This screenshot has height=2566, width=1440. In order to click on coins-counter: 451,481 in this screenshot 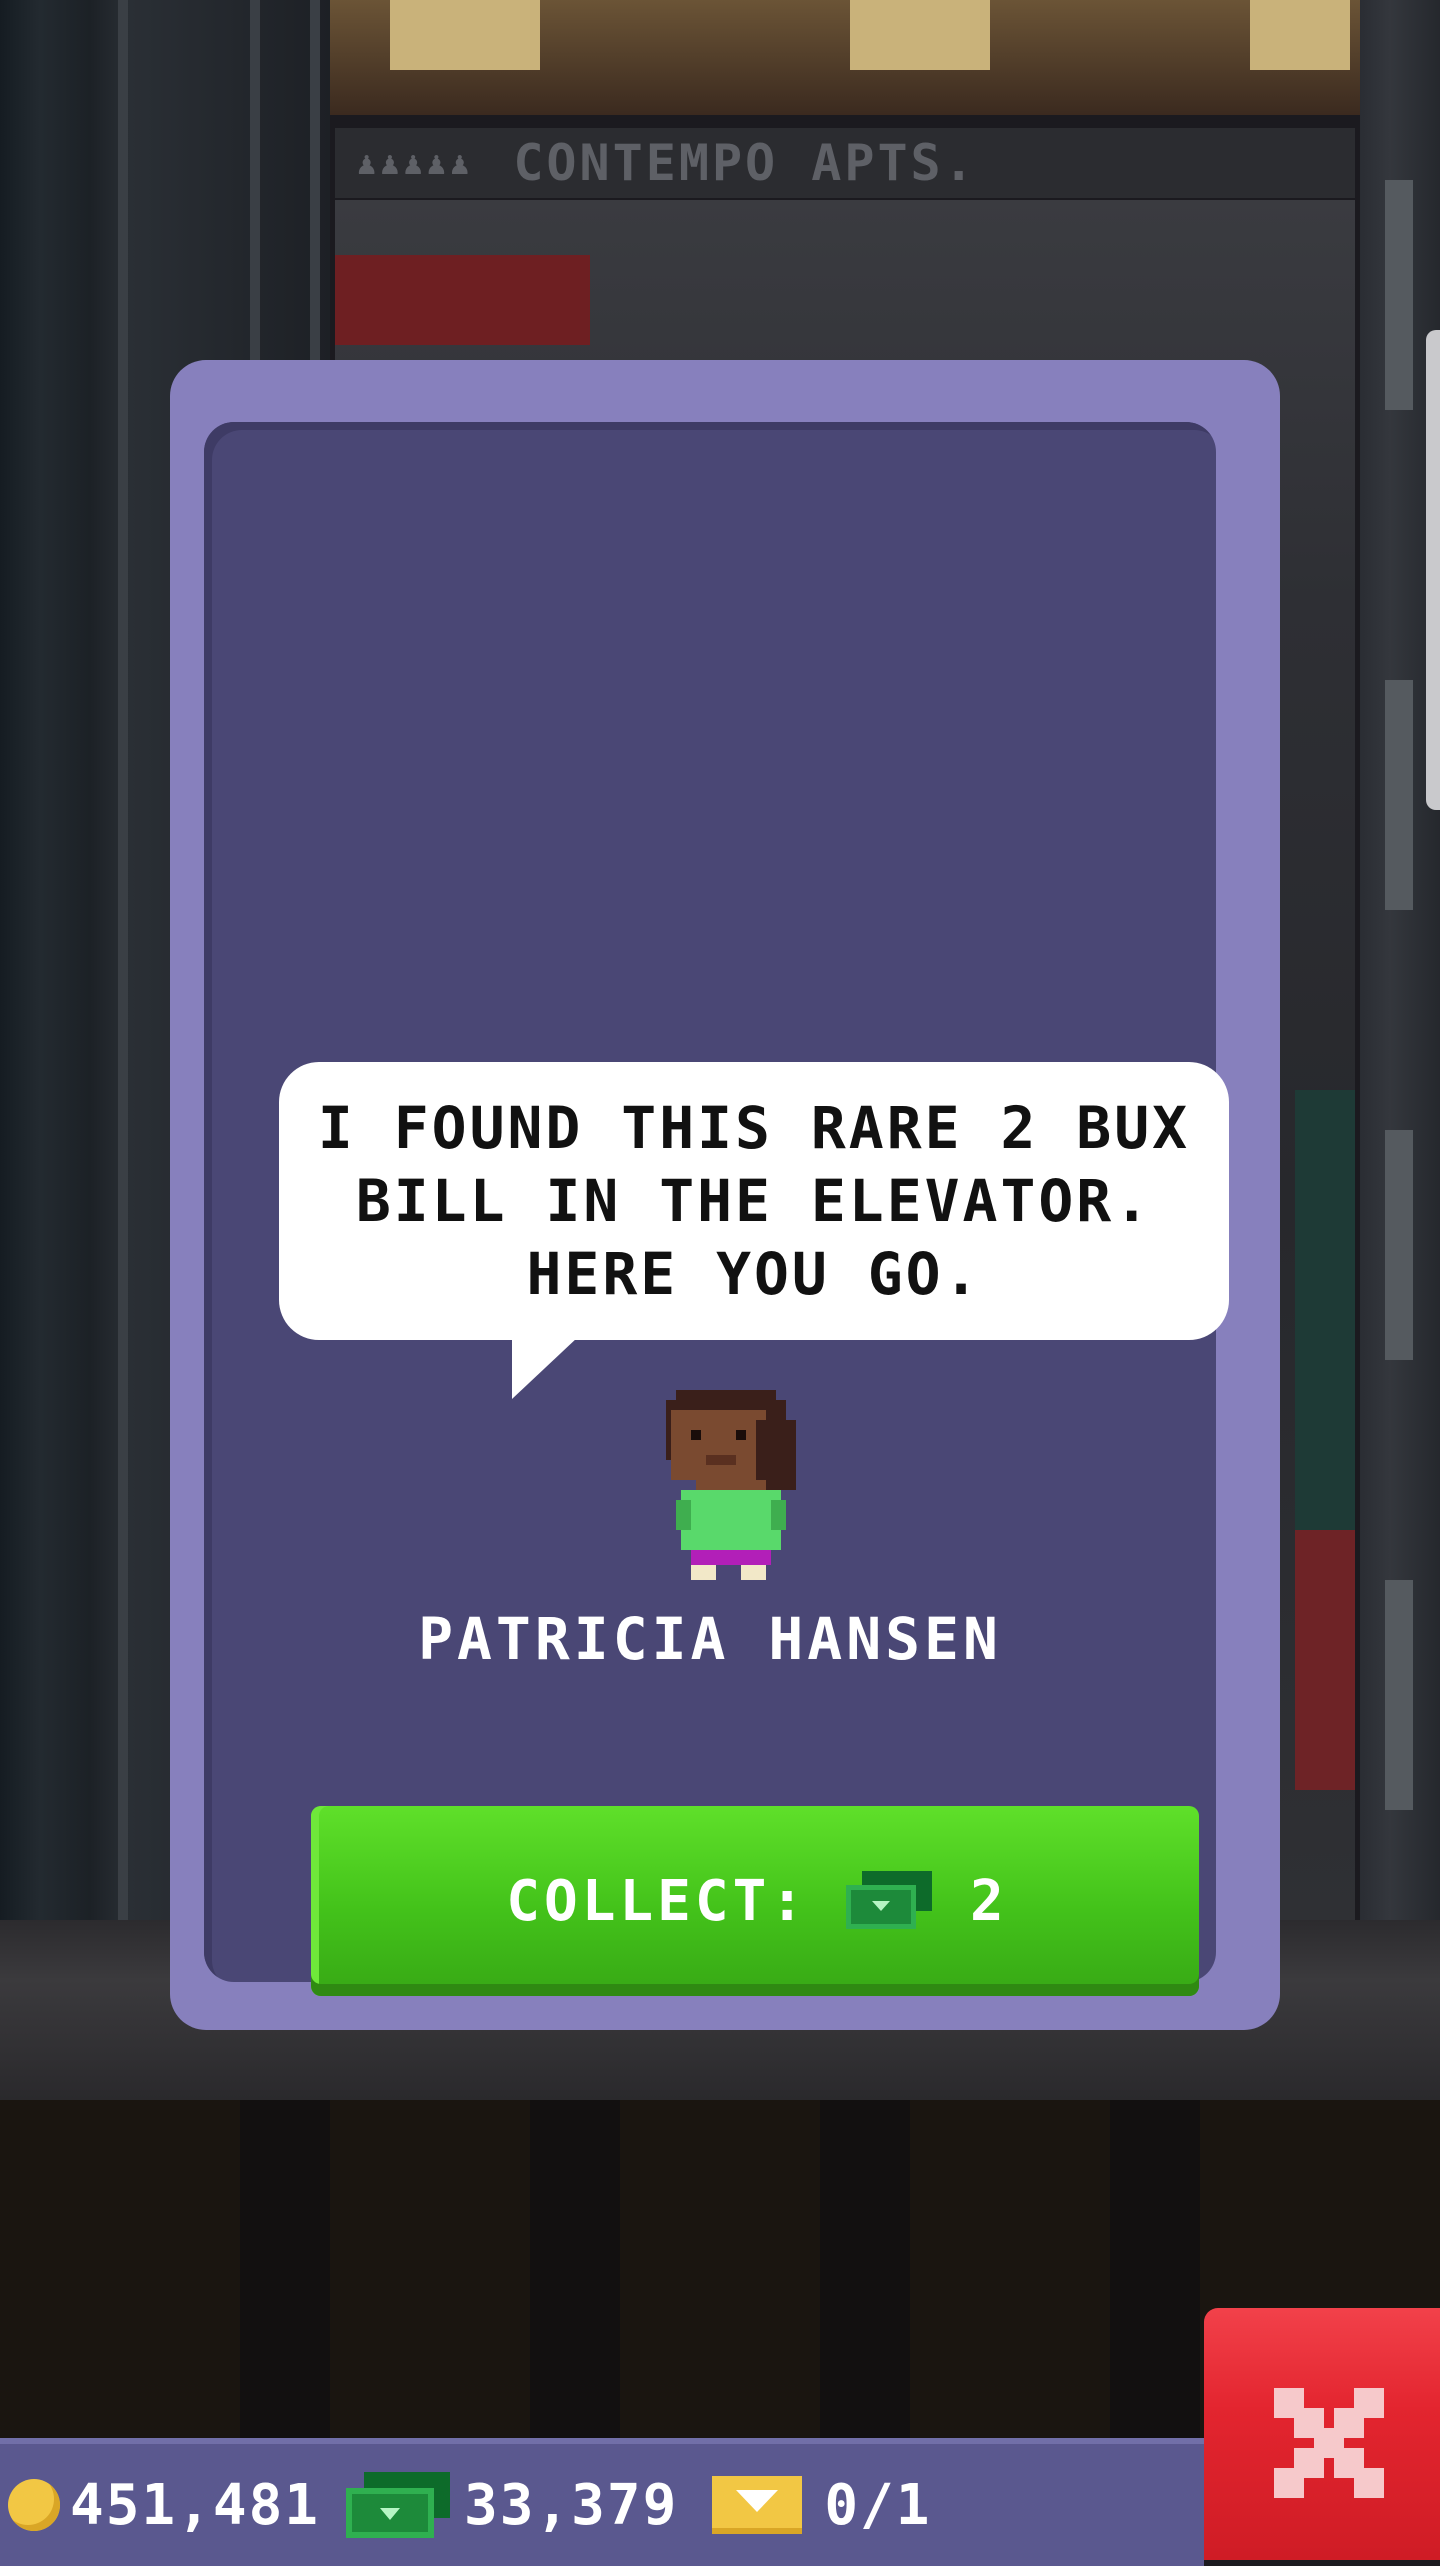, I will do `click(160, 2505)`.